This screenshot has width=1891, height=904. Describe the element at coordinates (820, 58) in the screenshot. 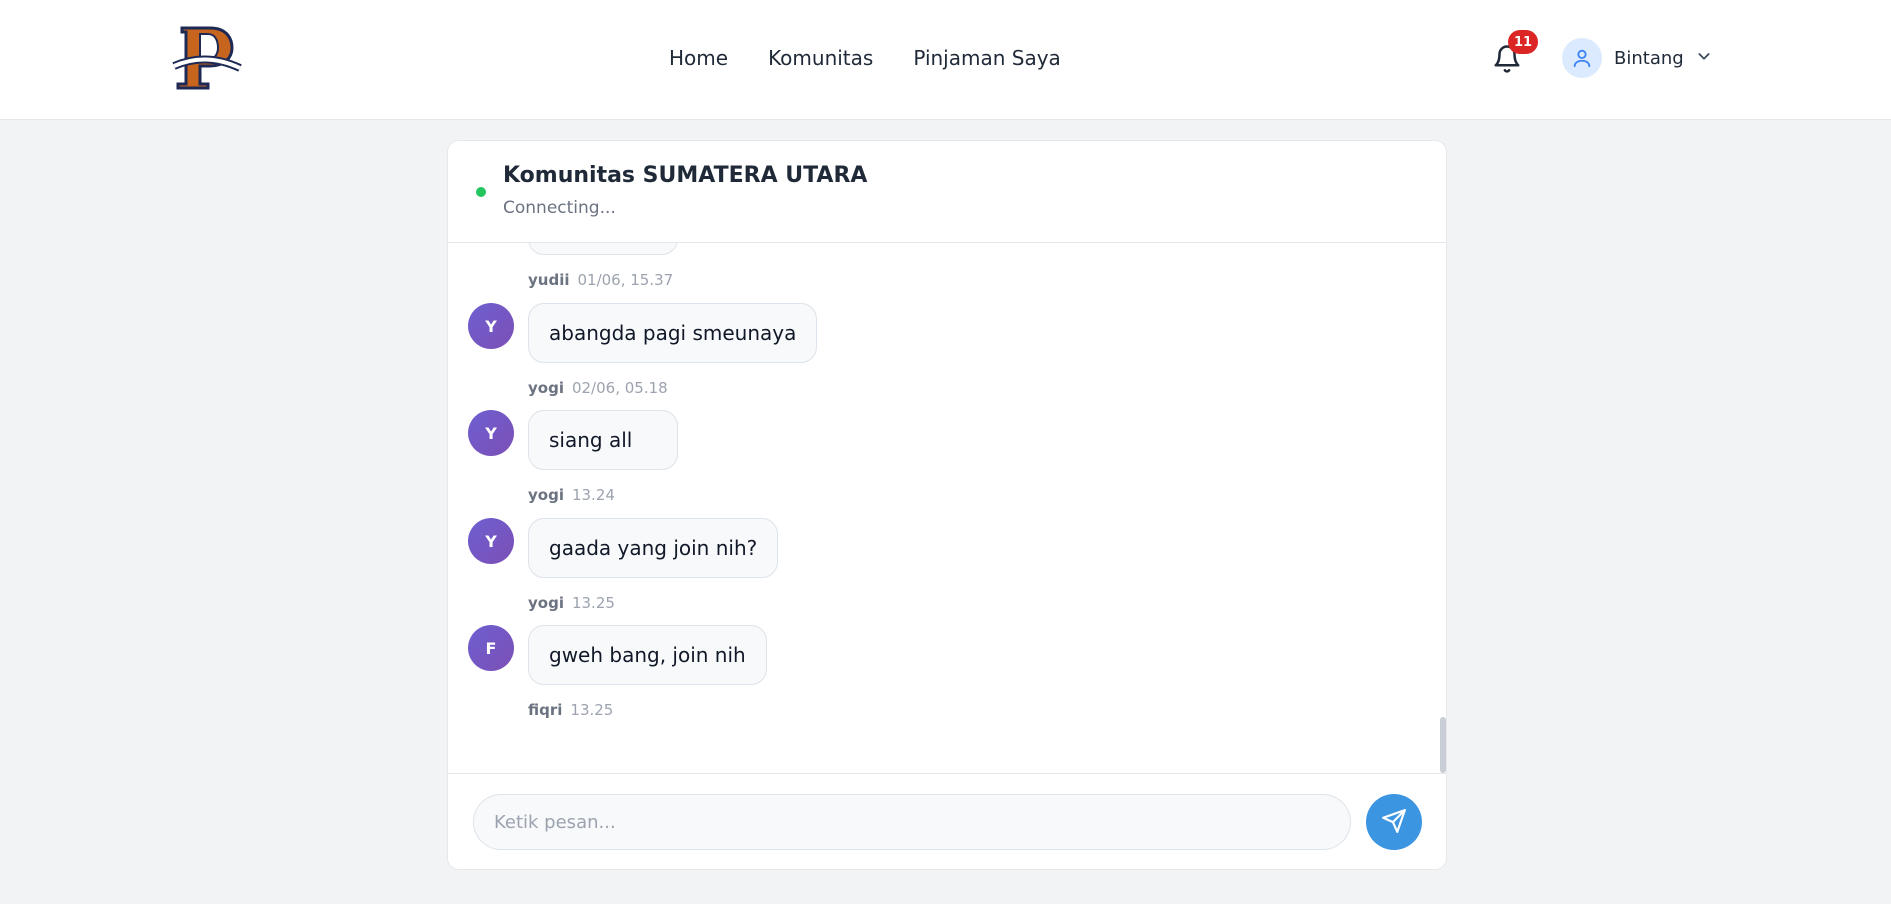

I see `nav-komunitas-link: Komunitas` at that location.